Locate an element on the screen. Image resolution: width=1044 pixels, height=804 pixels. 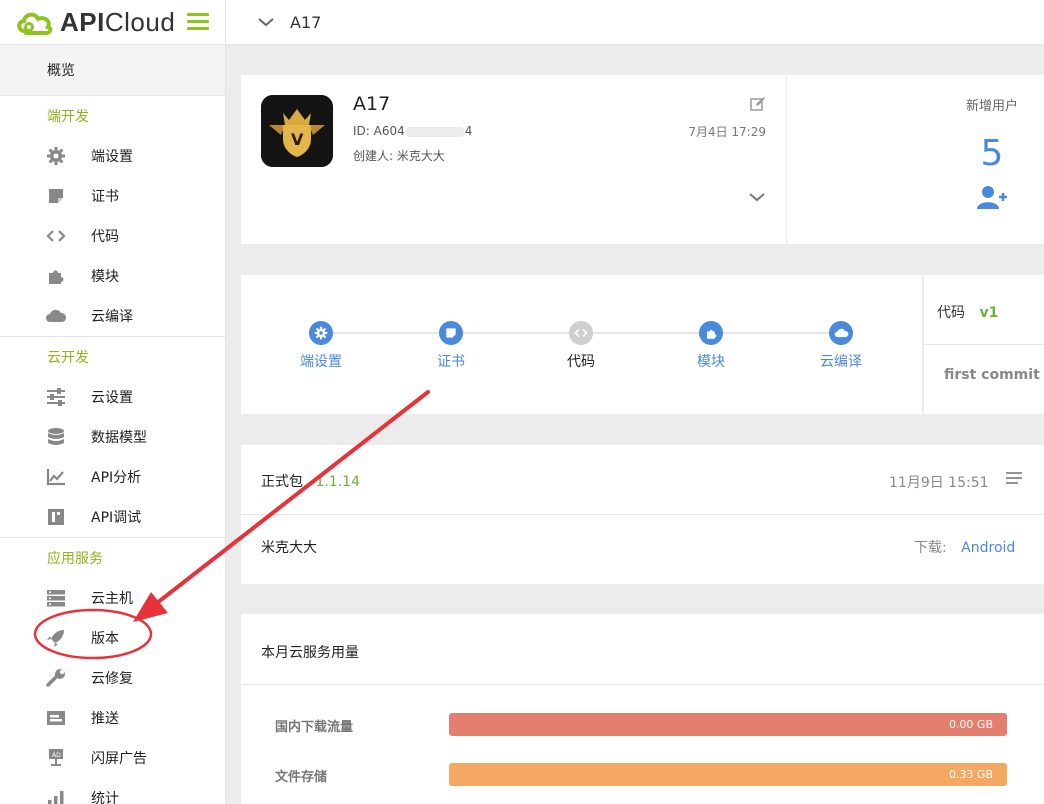
sidebar-item-data-model: 数据模型 is located at coordinates (112, 437).